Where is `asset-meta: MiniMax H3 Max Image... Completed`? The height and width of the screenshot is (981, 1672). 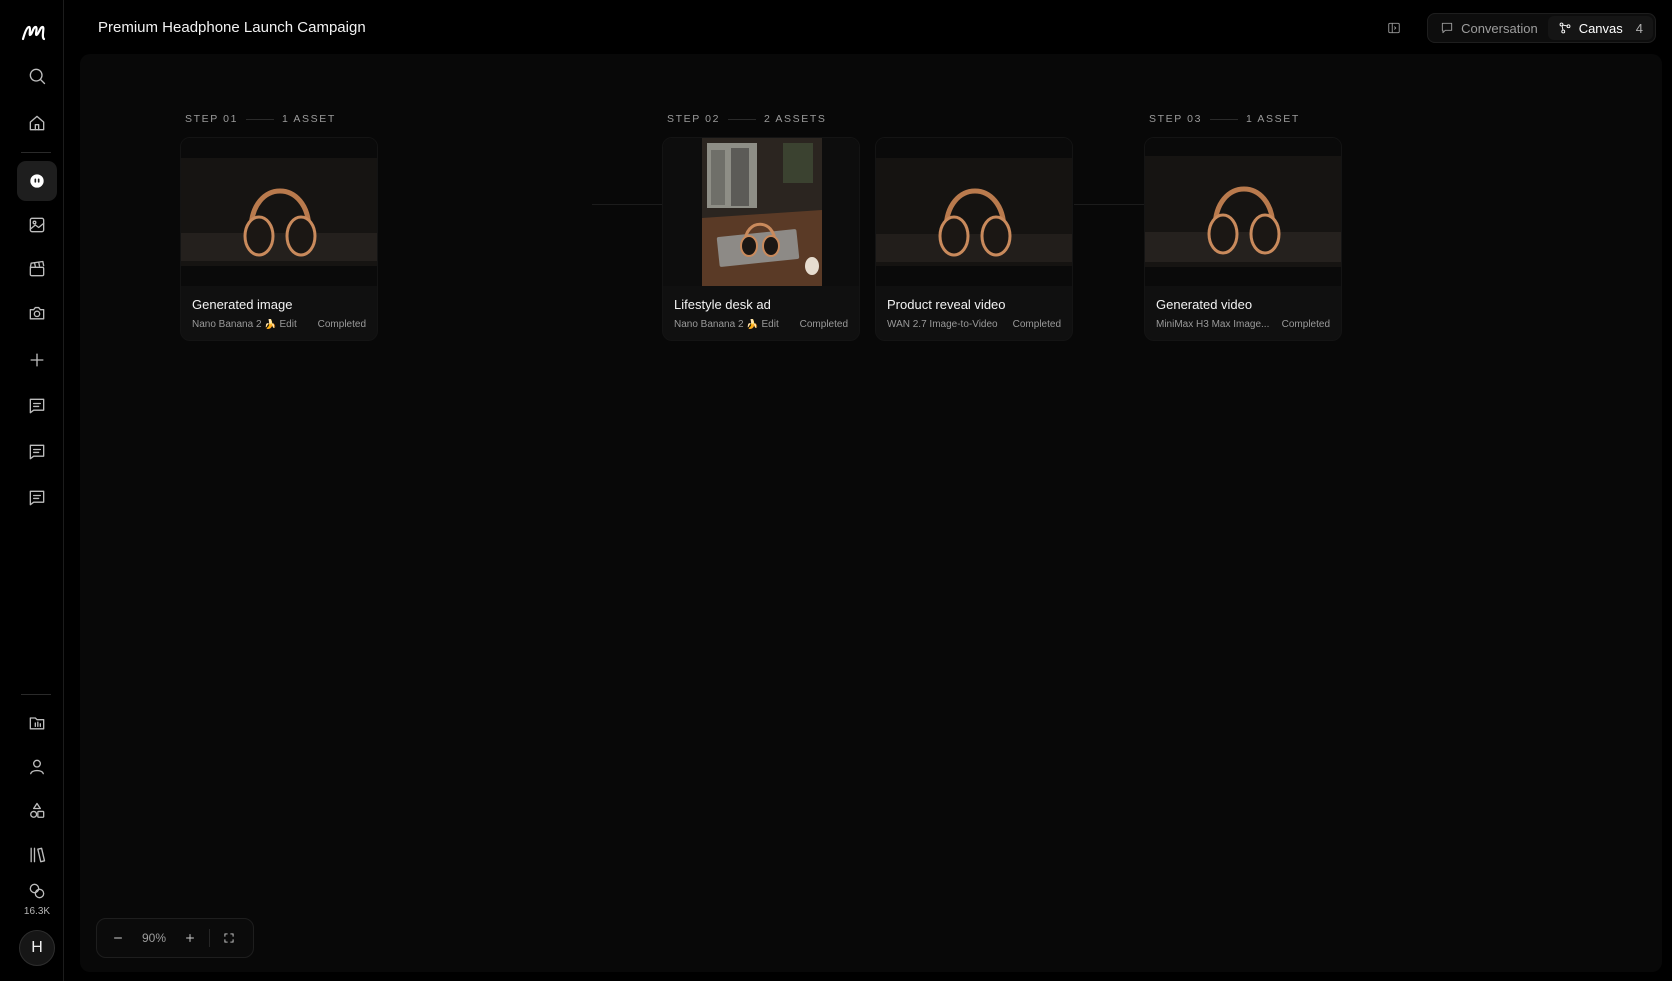 asset-meta: MiniMax H3 Max Image... Completed is located at coordinates (1243, 324).